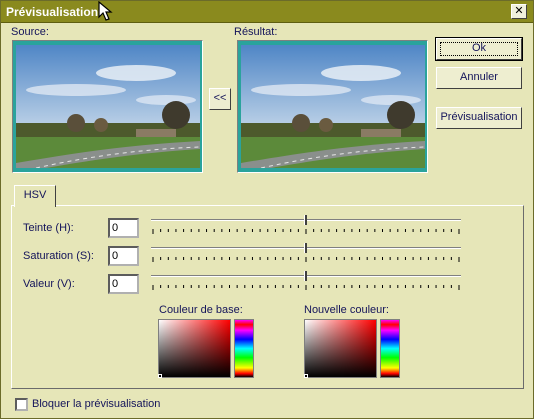 This screenshot has height=419, width=534. What do you see at coordinates (306, 287) in the screenshot?
I see `value-slider-ticks` at bounding box center [306, 287].